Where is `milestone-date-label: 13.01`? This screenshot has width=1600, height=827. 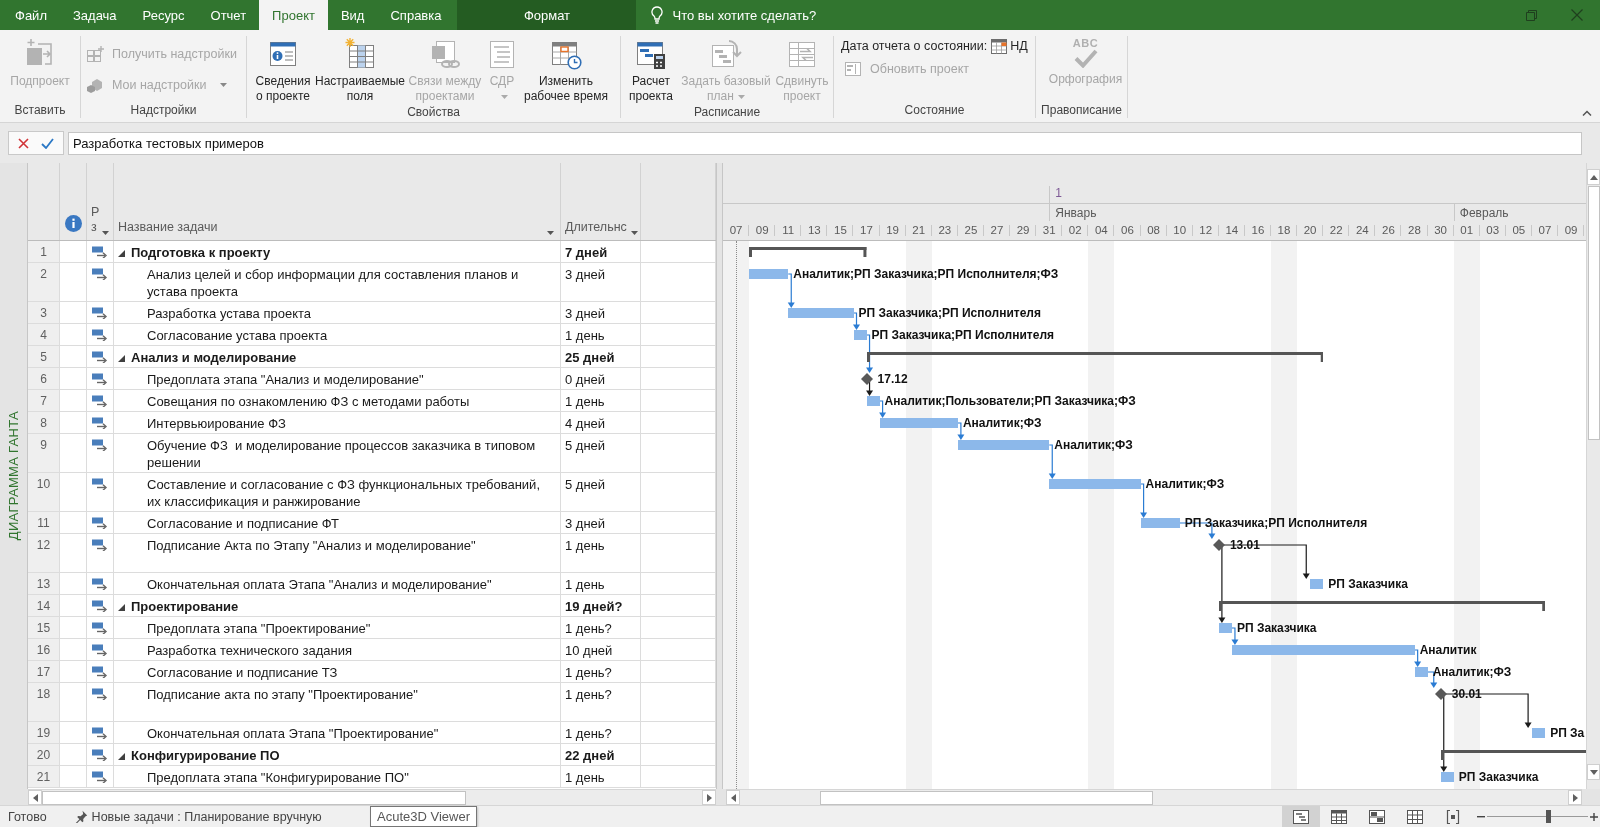 milestone-date-label: 13.01 is located at coordinates (1244, 545).